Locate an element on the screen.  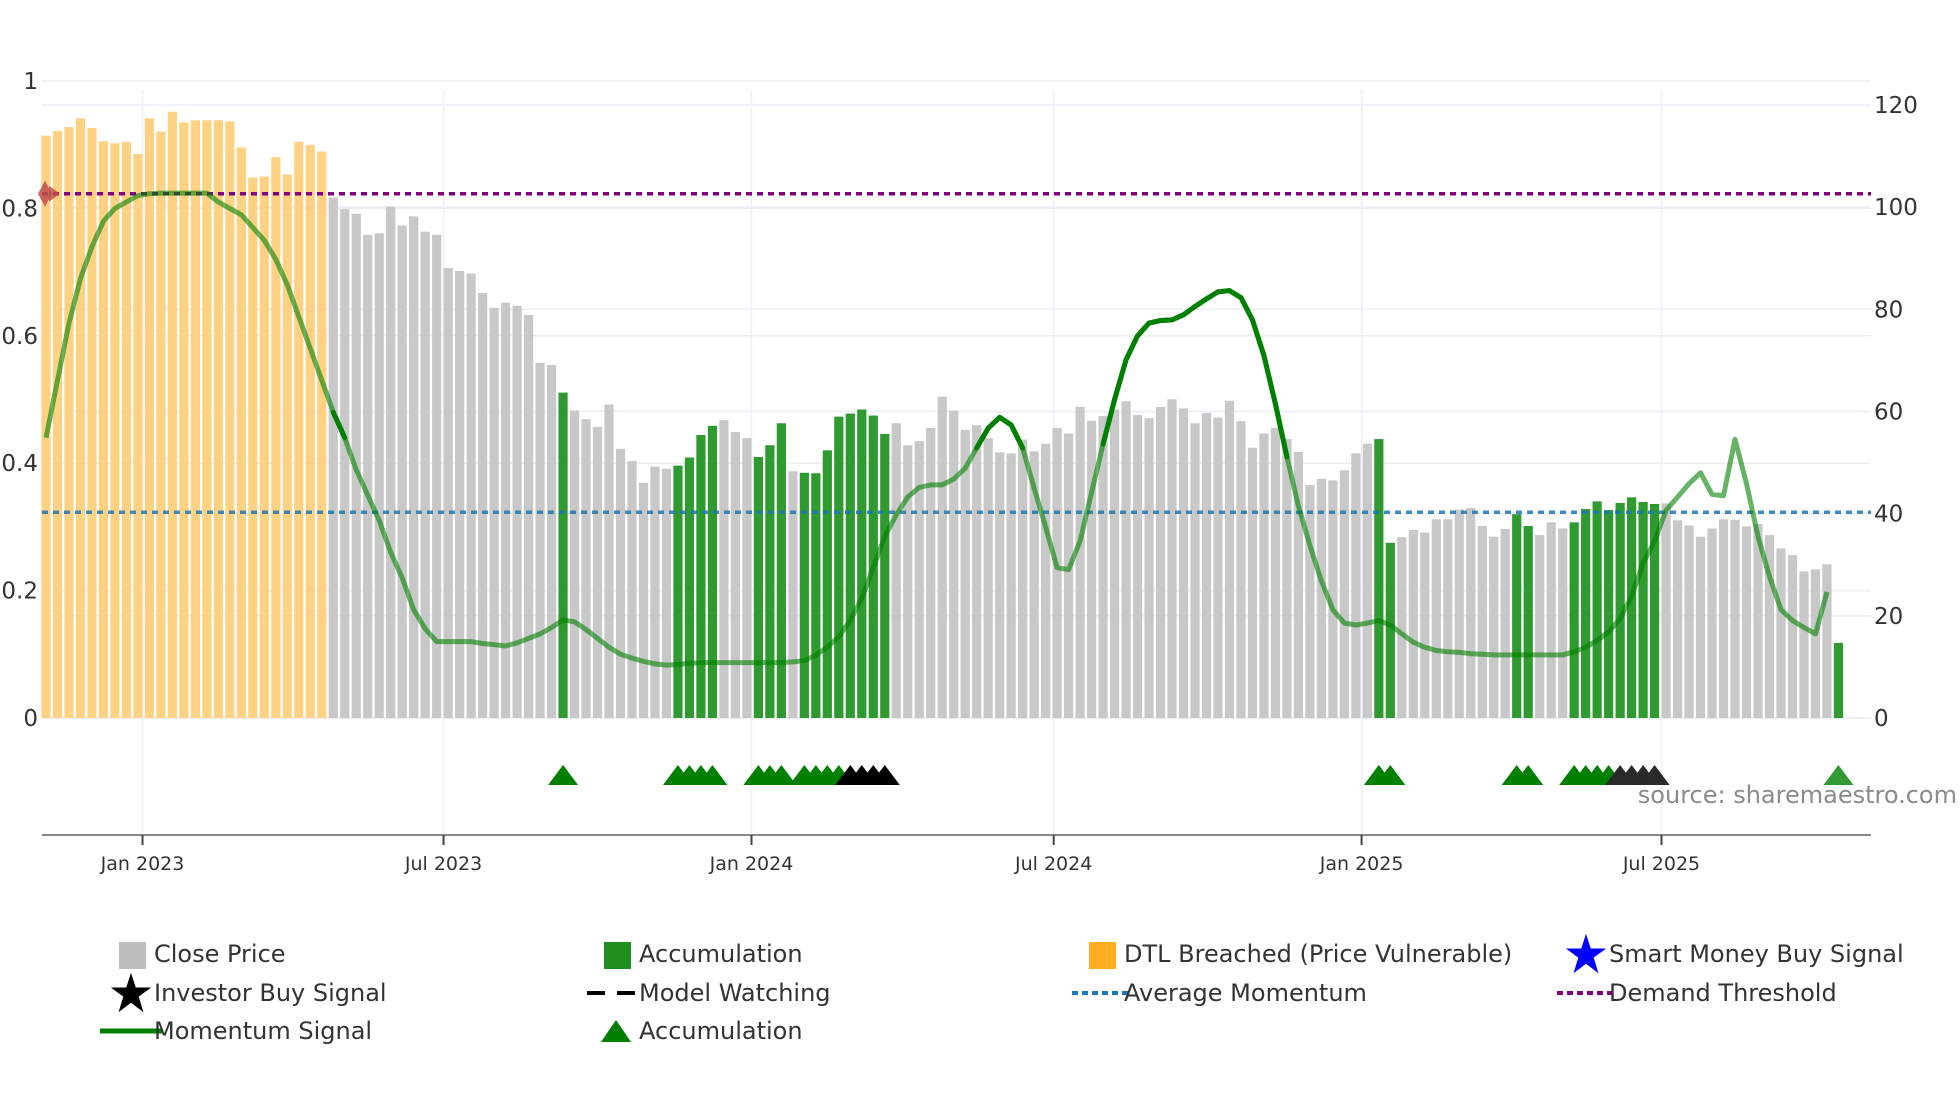
left-y-tick-label: 0.8 is located at coordinates (19, 209).